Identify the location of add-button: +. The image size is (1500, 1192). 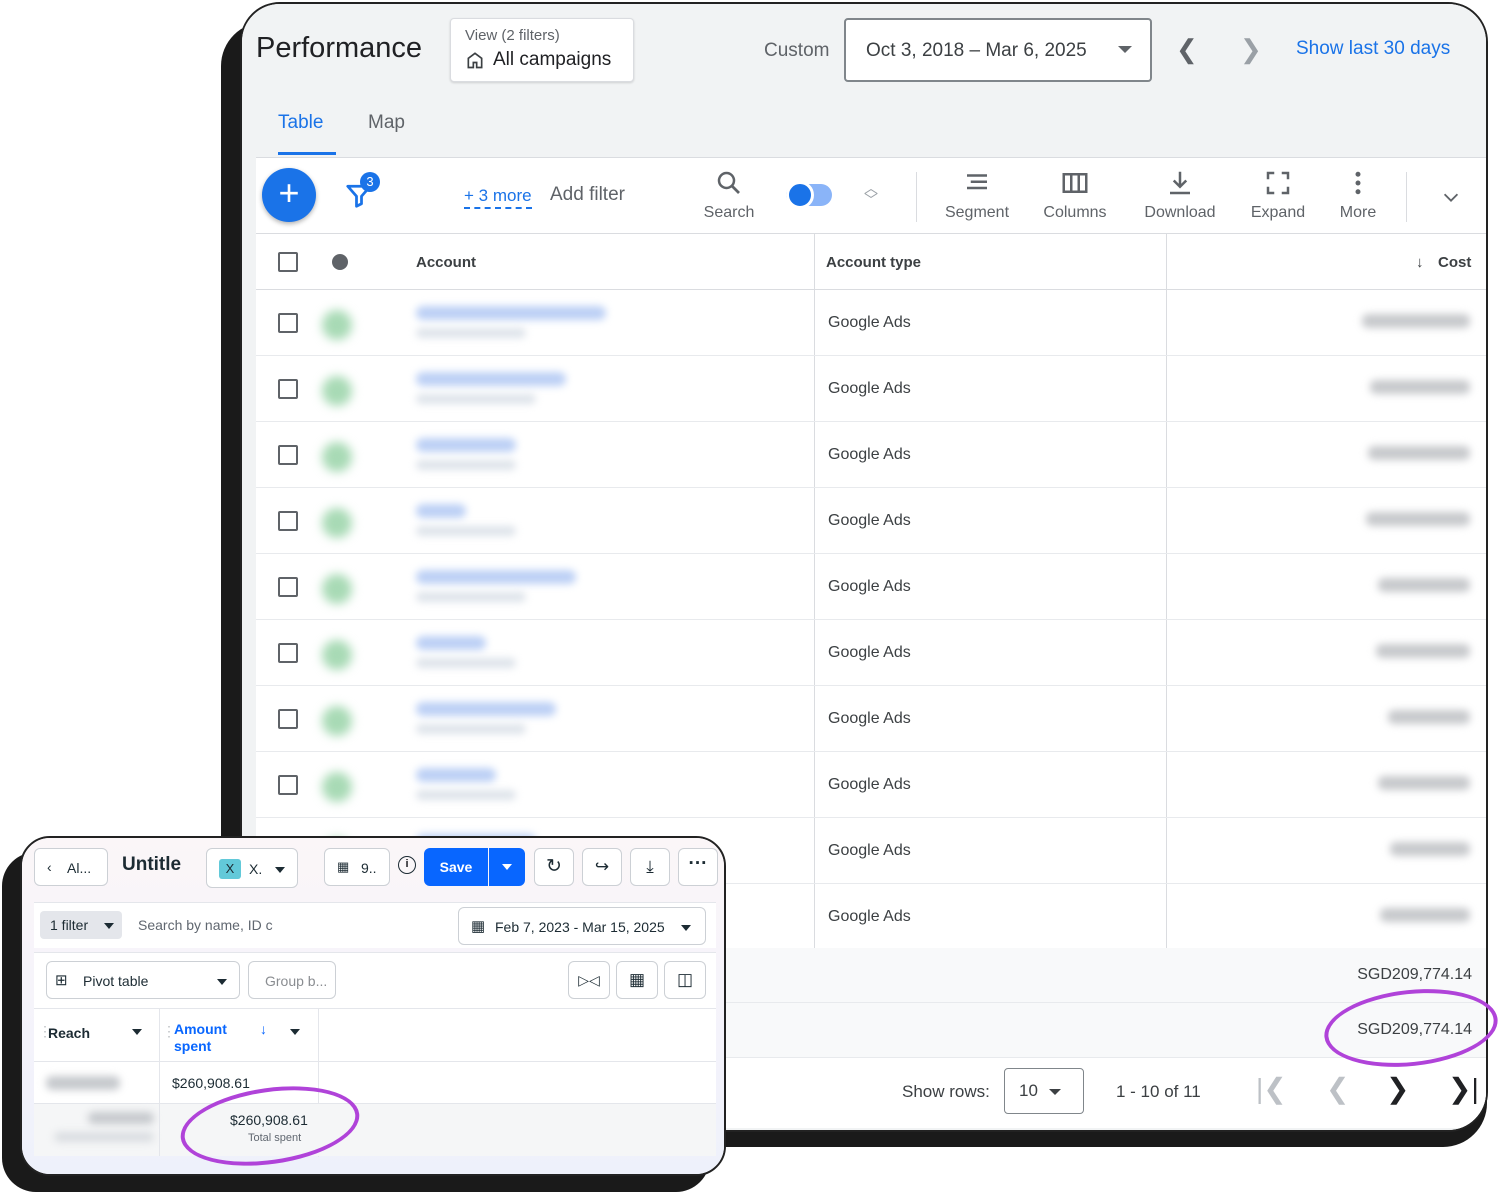
(289, 195).